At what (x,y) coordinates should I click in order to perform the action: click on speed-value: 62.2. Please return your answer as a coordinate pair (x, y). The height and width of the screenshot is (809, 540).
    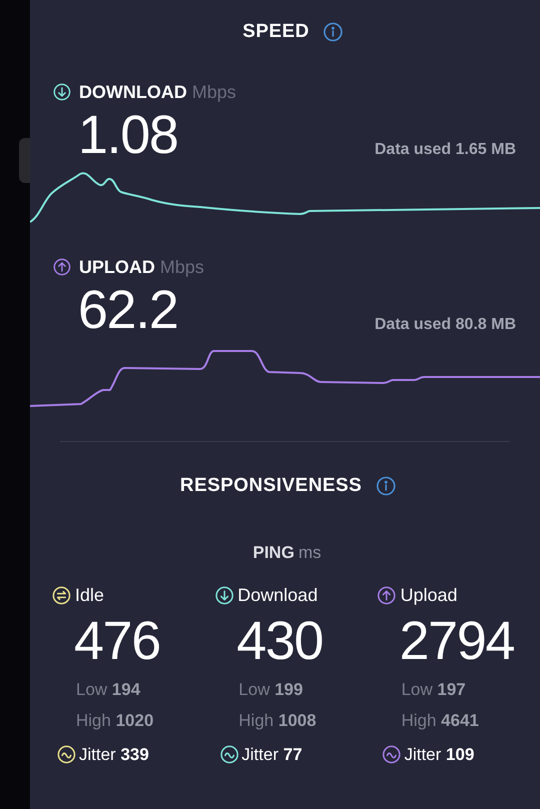
    Looking at the image, I should click on (128, 309).